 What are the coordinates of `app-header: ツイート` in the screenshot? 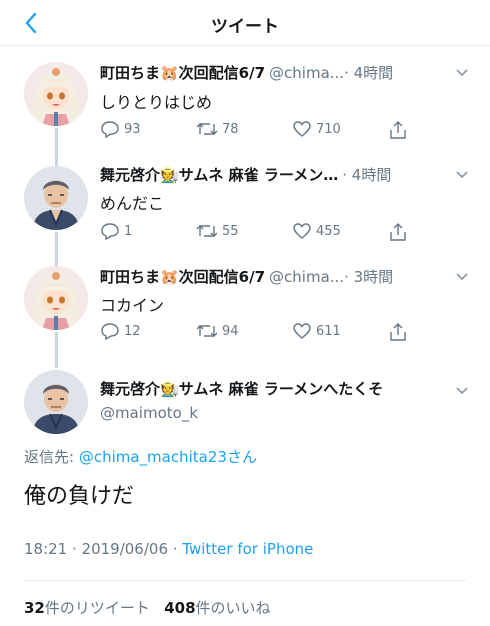 It's located at (245, 23).